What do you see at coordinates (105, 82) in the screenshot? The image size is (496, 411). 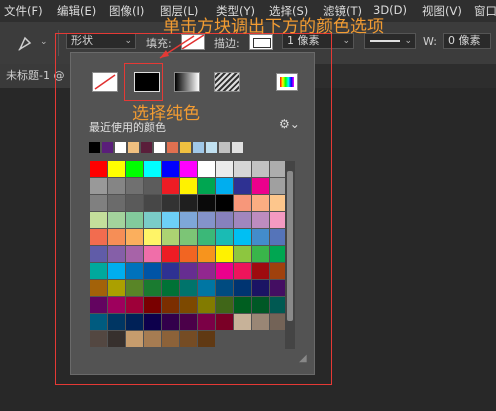 I see `no-color-button` at bounding box center [105, 82].